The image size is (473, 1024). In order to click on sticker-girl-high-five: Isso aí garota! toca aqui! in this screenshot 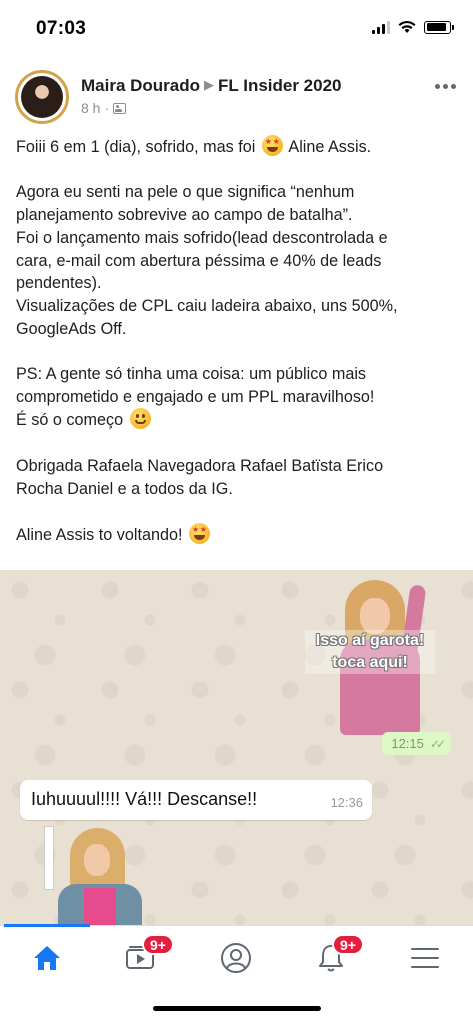, I will do `click(380, 660)`.